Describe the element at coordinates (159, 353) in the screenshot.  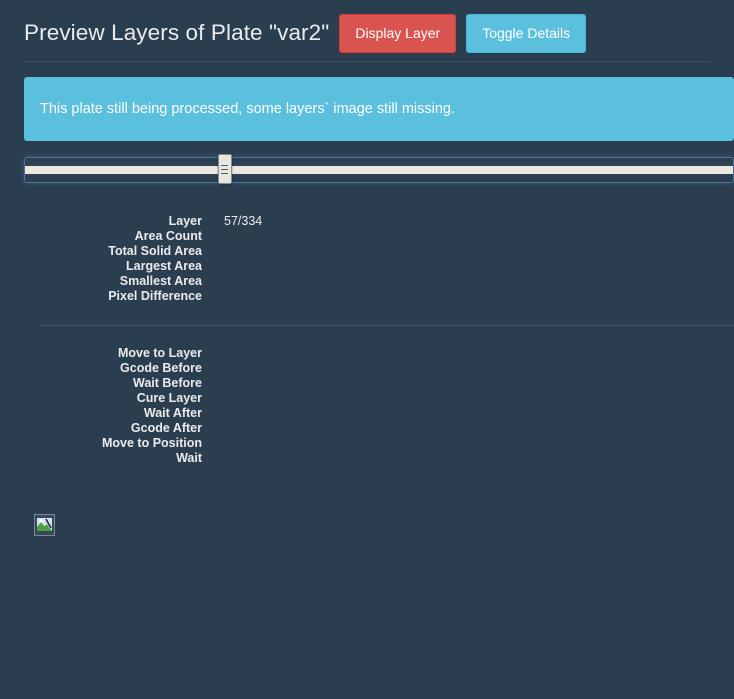
I see `detail-label: Move to Layer` at that location.